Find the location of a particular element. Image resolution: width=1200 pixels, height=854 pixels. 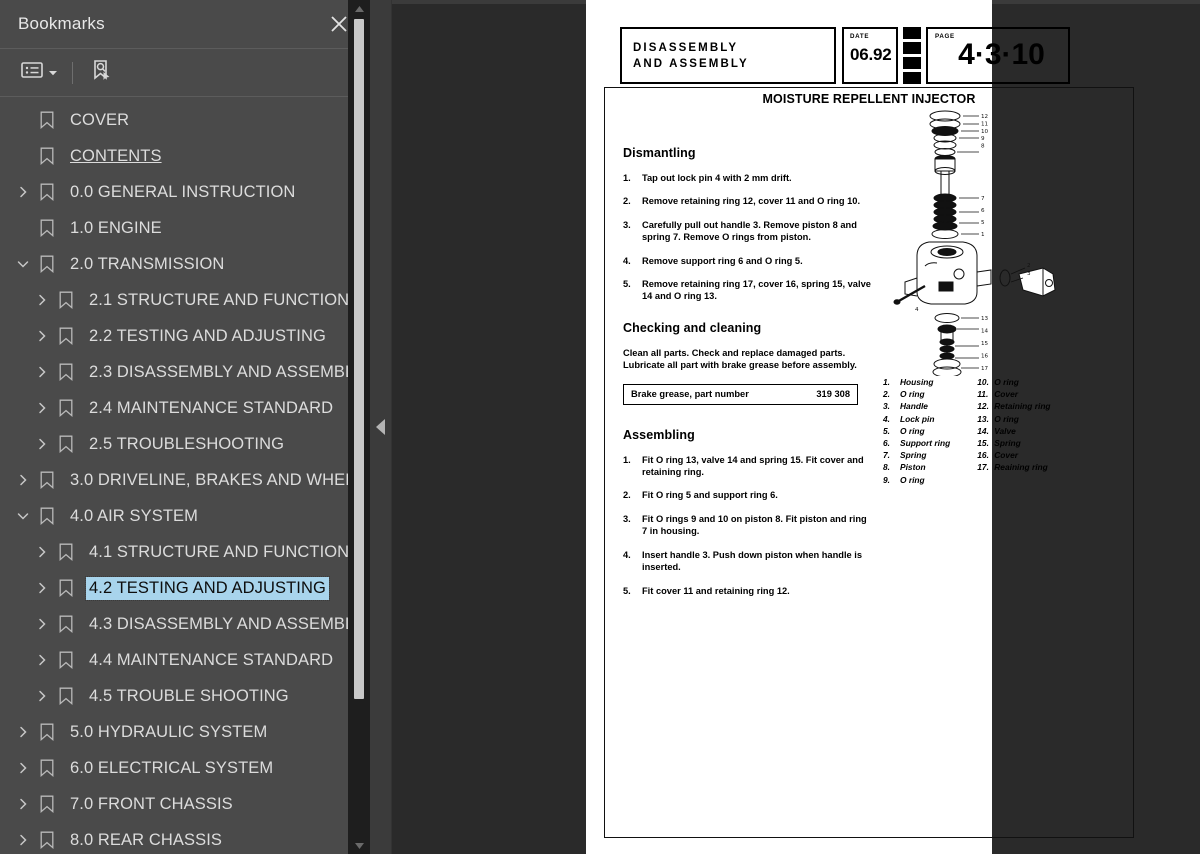

step-number: 1. is located at coordinates (627, 459).